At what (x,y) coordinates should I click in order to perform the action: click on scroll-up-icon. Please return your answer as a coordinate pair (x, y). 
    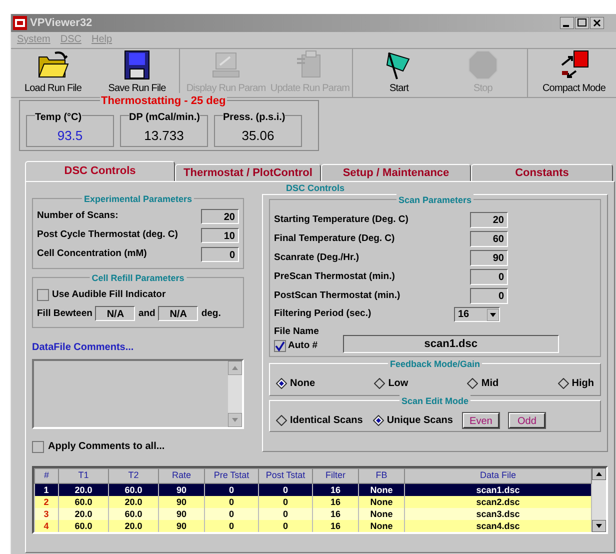
    Looking at the image, I should click on (599, 474).